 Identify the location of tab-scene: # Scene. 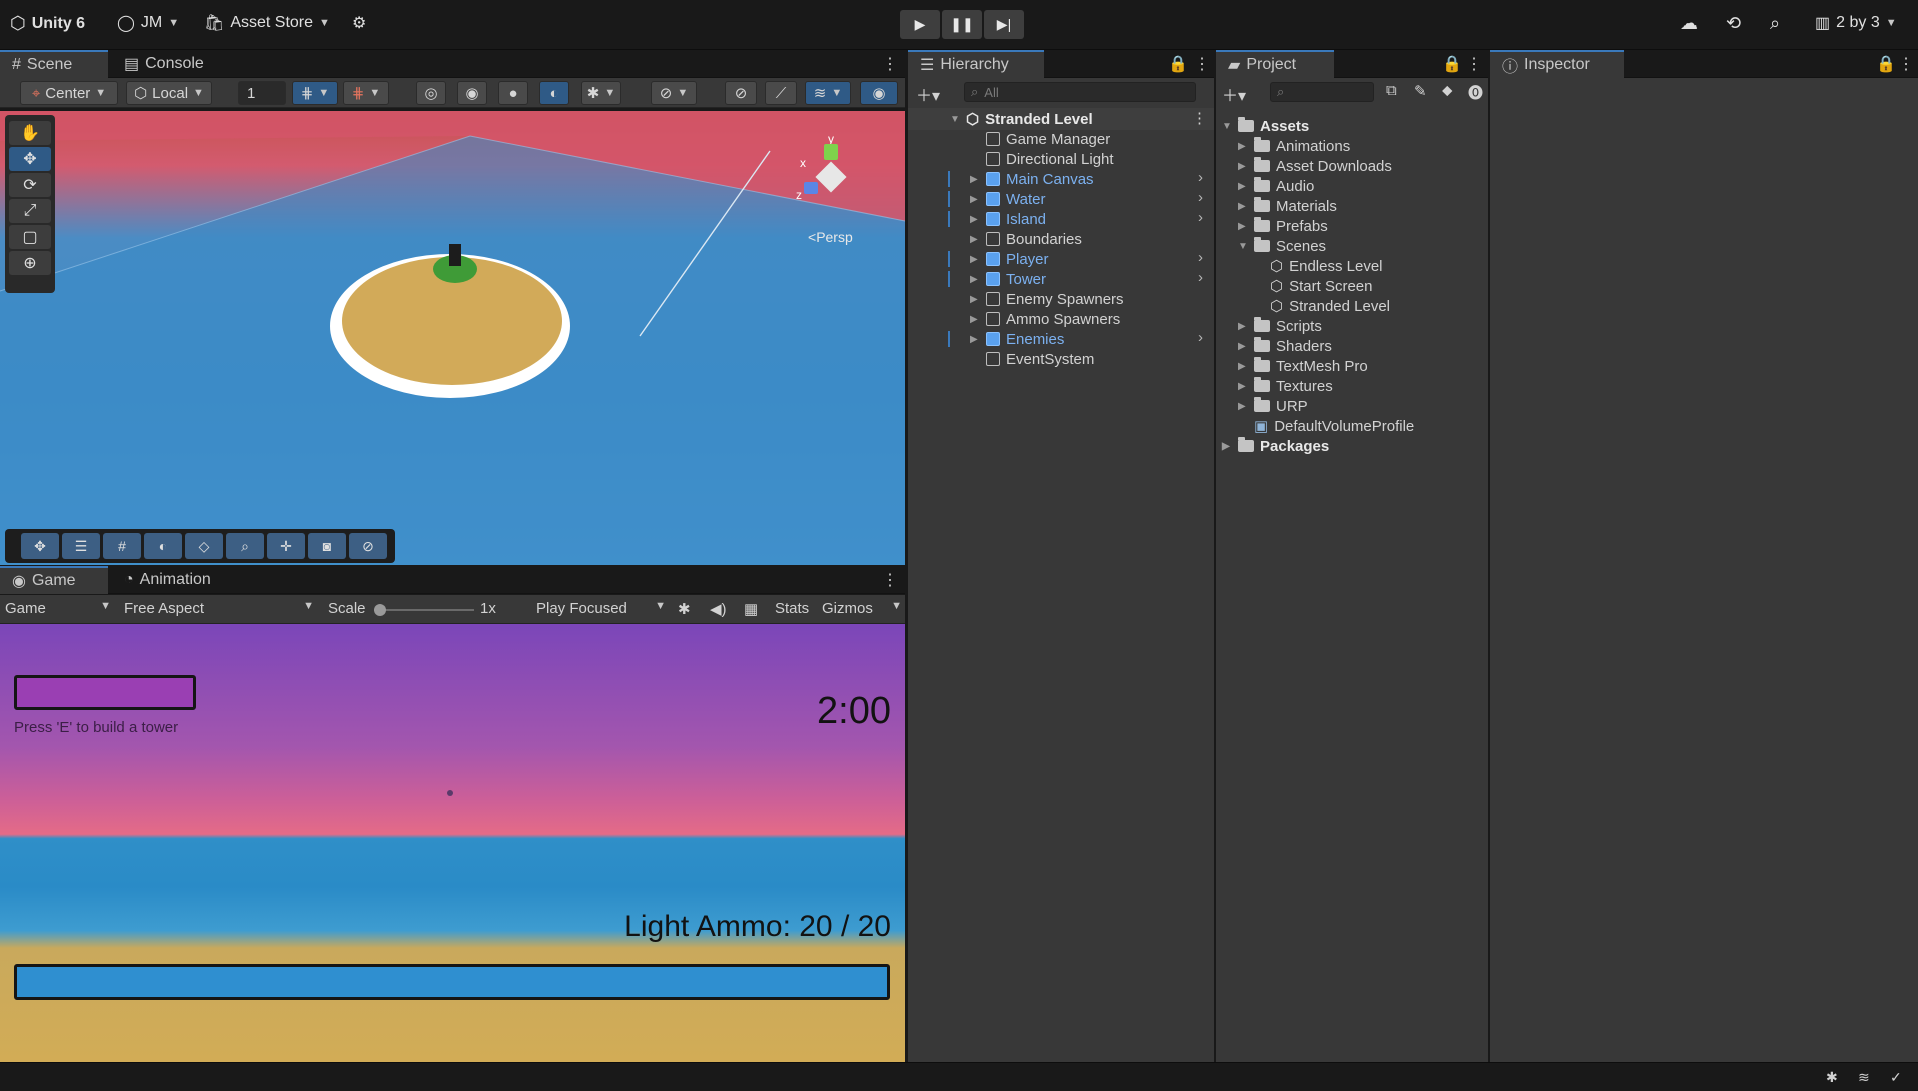
(54, 64).